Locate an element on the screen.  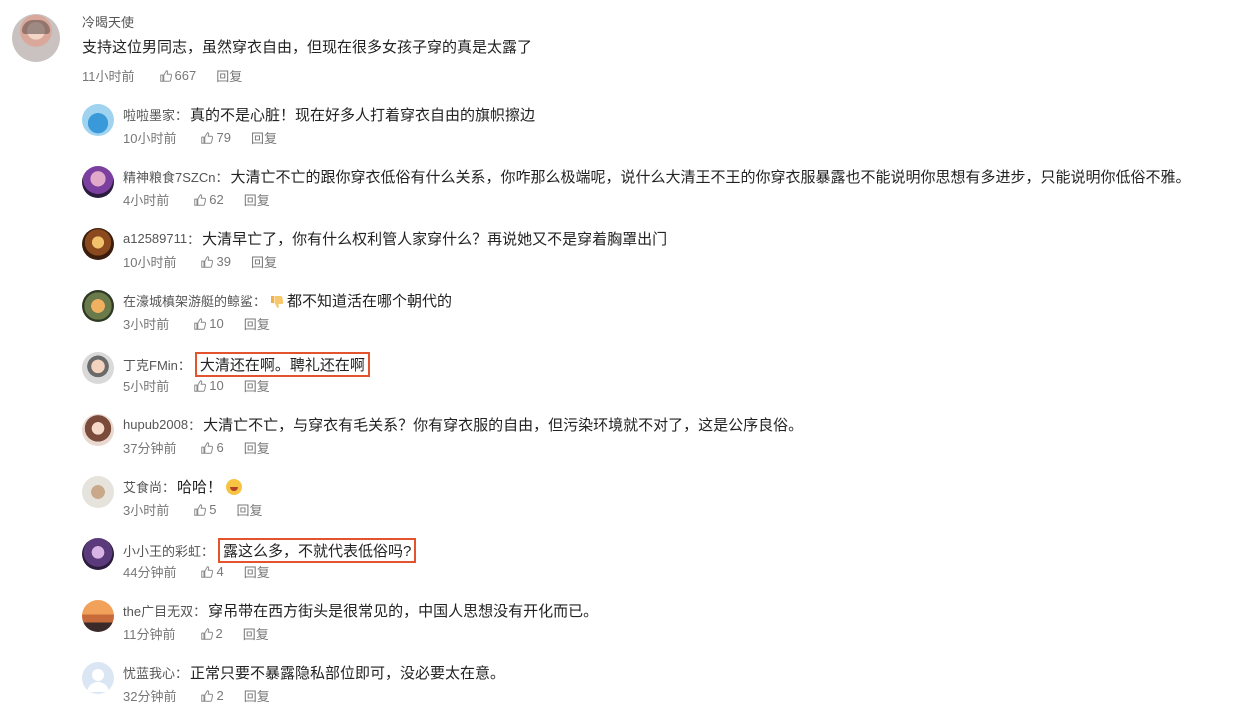
like-button: 4 is located at coordinates (212, 571).